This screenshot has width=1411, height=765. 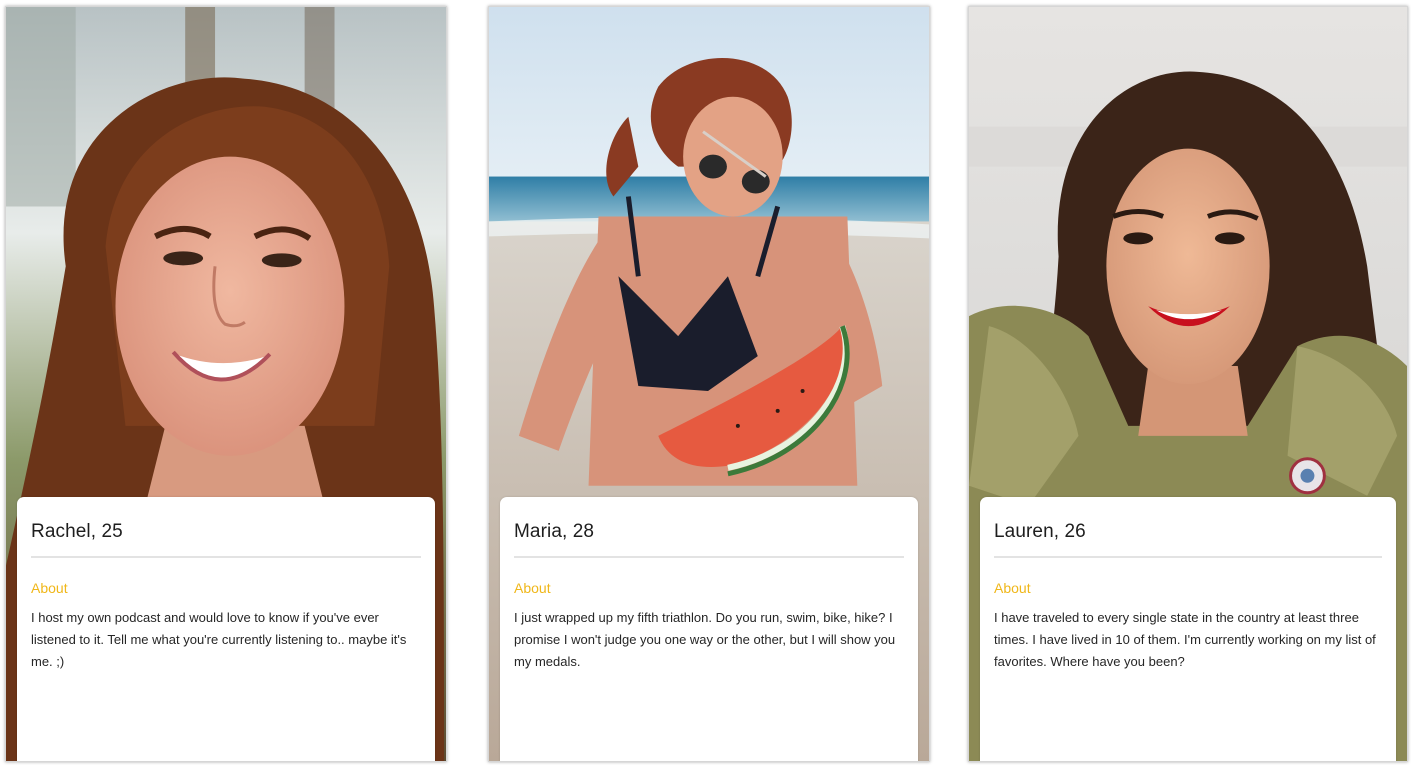 I want to click on profile-name-age: Maria, 28, so click(x=709, y=527).